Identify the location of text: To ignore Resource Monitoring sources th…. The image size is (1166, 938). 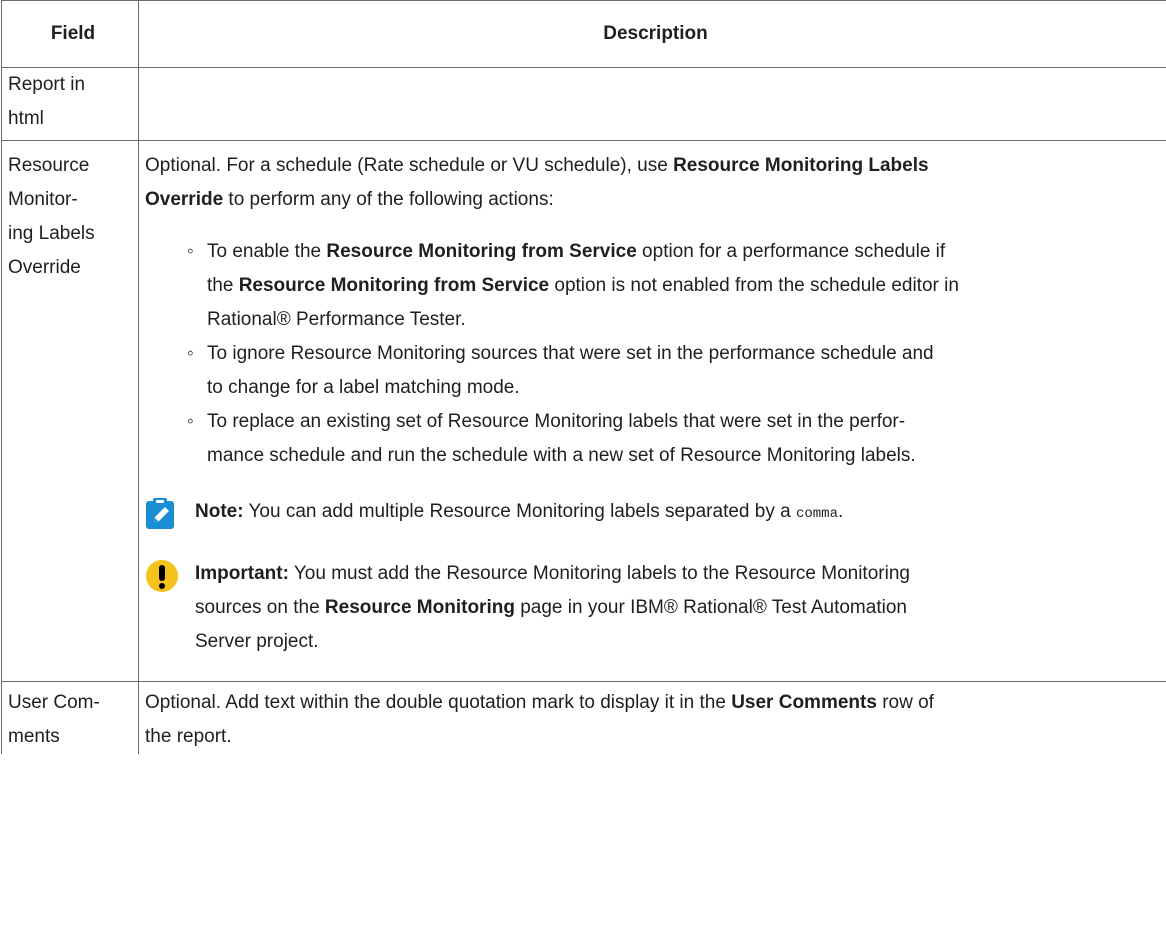
(570, 353).